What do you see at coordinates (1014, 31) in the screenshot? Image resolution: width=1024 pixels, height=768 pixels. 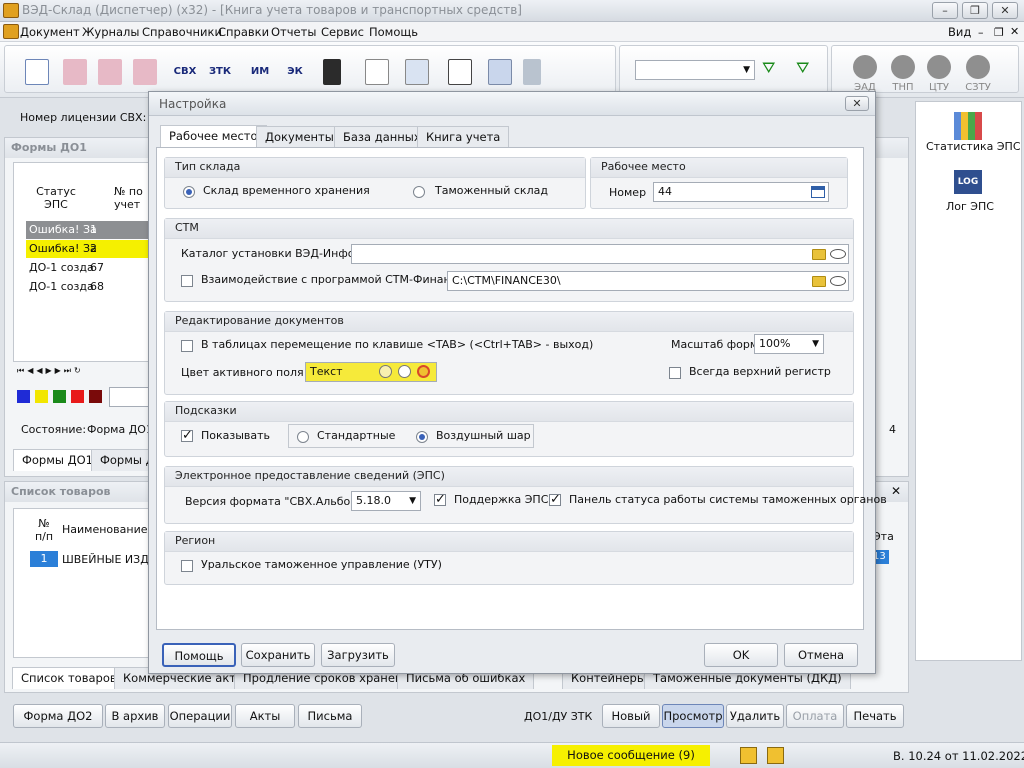 I see `mdi-close-icon: ✕` at bounding box center [1014, 31].